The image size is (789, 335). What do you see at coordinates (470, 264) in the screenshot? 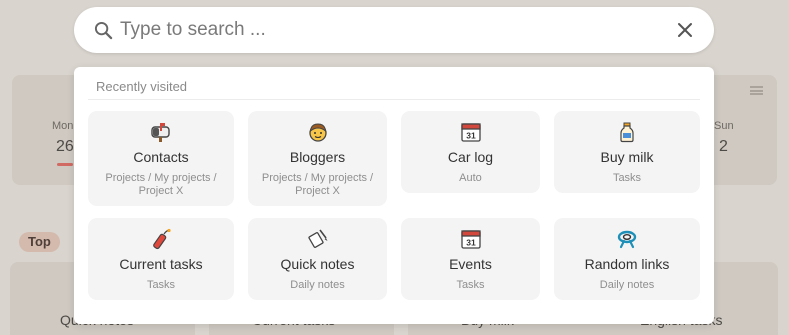
I see `recent-item-title: Events` at bounding box center [470, 264].